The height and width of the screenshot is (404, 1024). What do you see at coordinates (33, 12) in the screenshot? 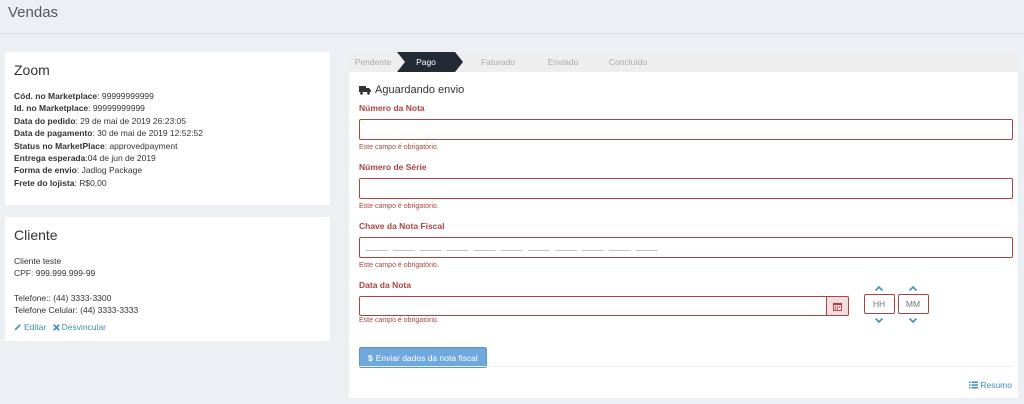
I see `page-title: Vendas` at bounding box center [33, 12].